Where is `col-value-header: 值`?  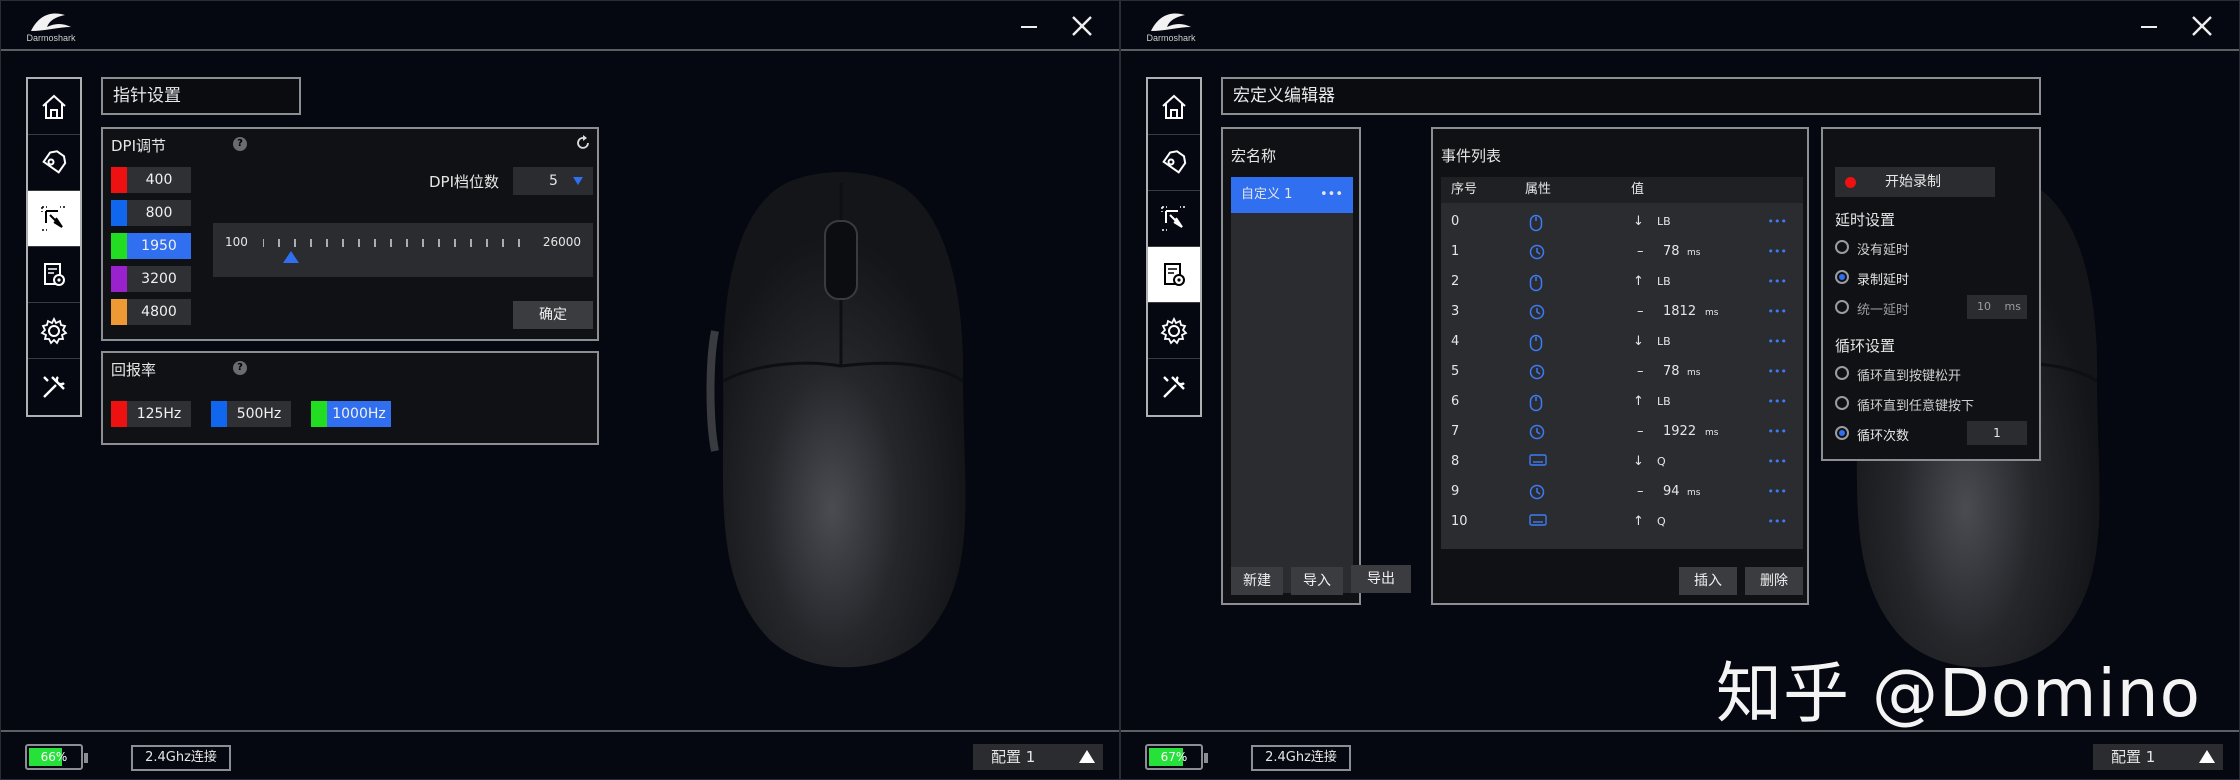 col-value-header: 值 is located at coordinates (1638, 189).